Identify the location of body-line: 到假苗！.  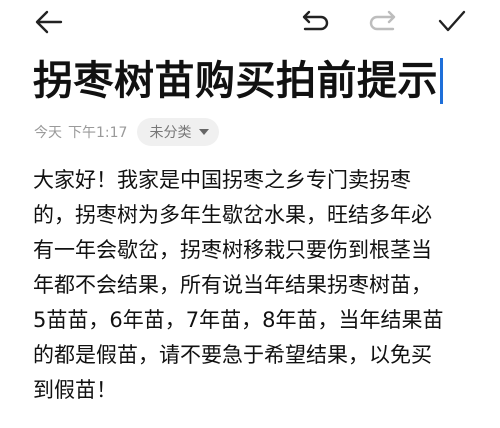
(75, 390).